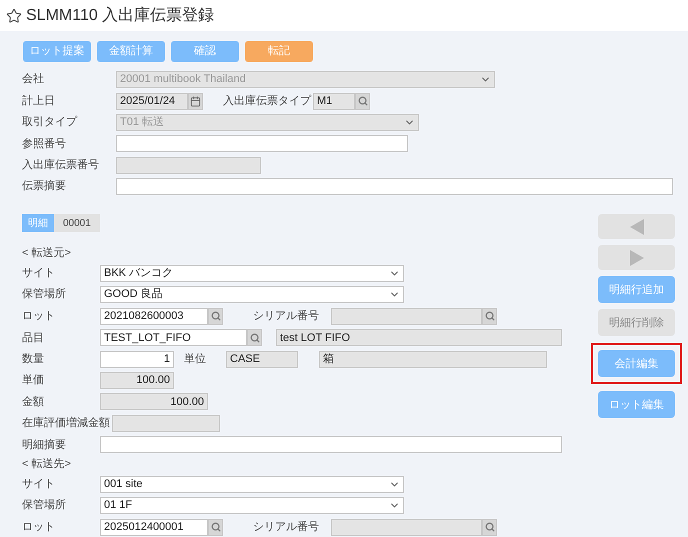 The width and height of the screenshot is (688, 537). I want to click on field-label: 入出庫伝票番号, so click(61, 165).